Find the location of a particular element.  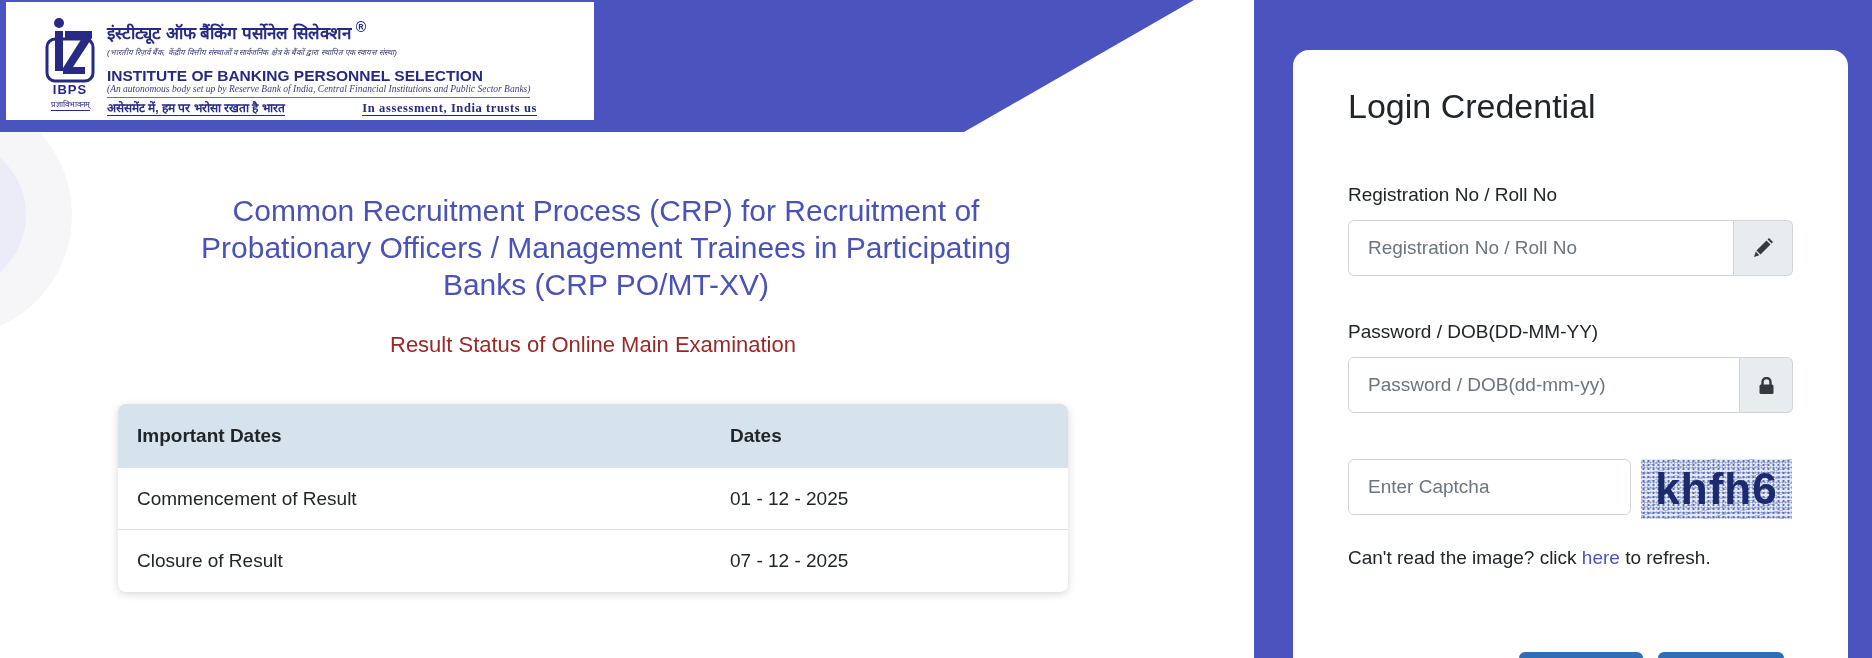

captcha-field: Enter Captcha is located at coordinates (1489, 487).